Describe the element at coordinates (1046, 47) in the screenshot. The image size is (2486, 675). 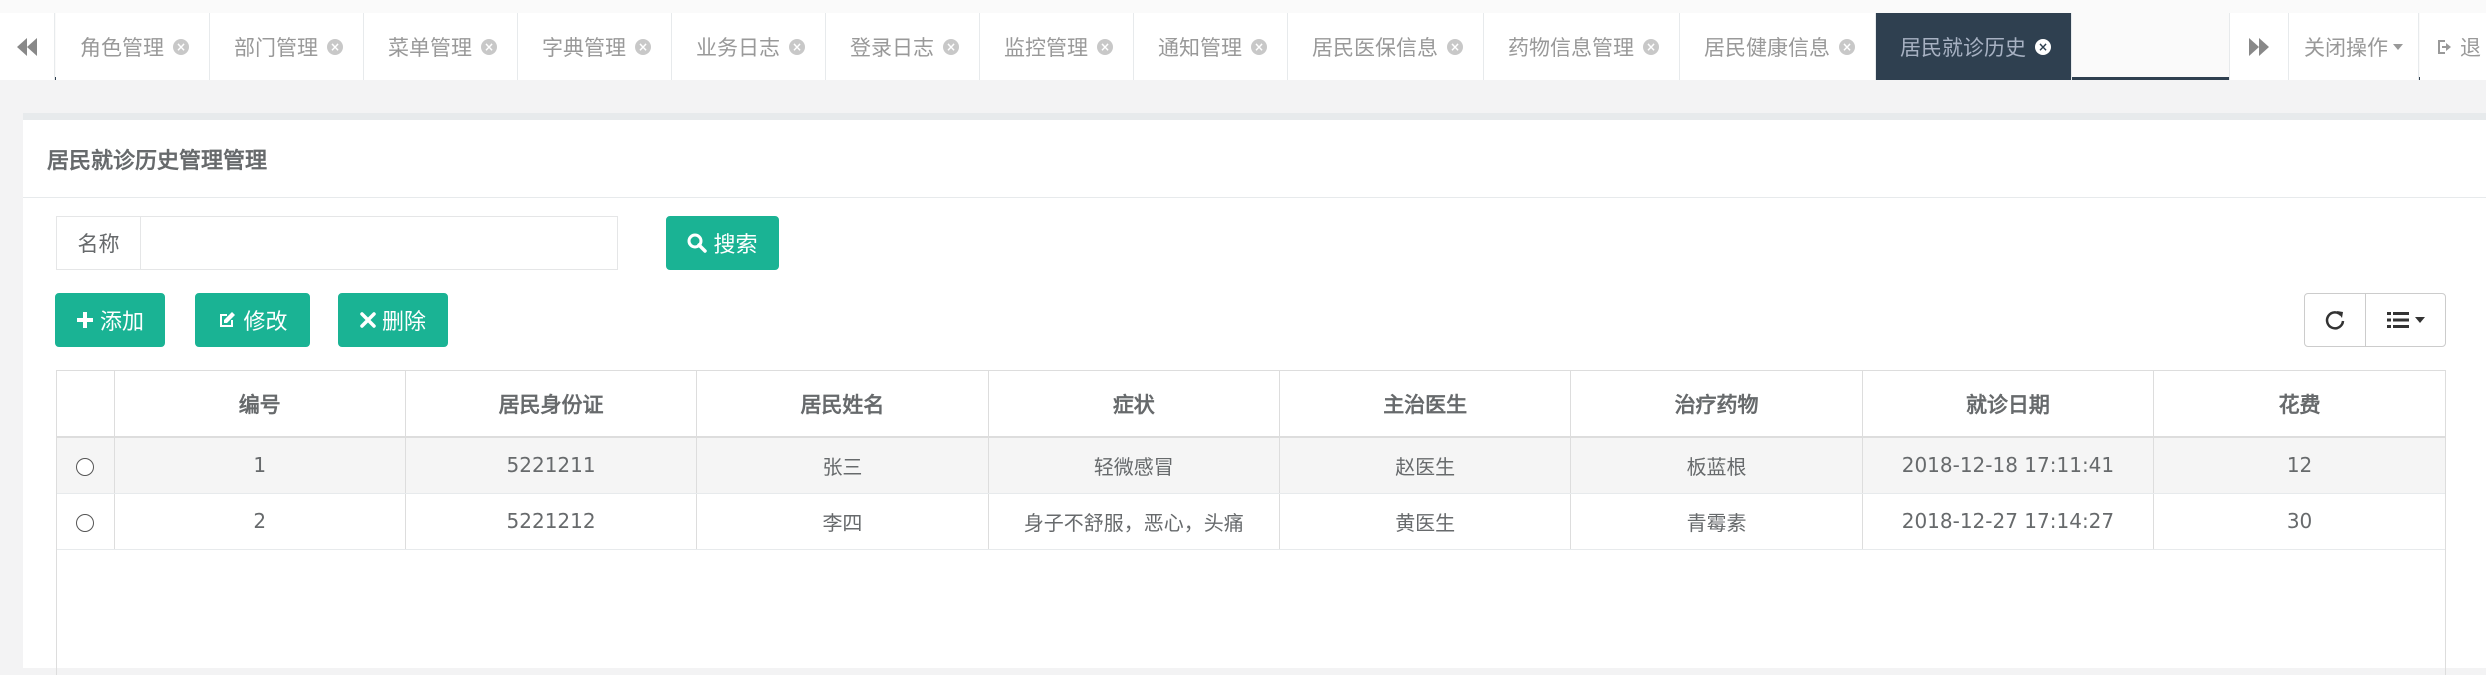
I see `tab-label: 监控管理` at that location.